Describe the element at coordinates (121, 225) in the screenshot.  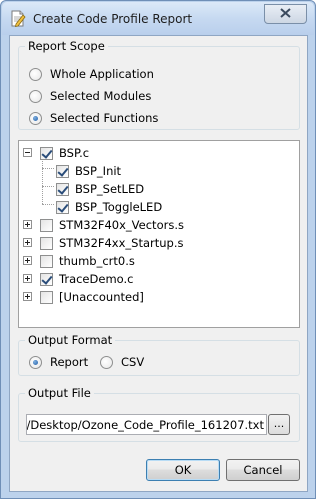
I see `tree-item-label: STM32F40x_Vectors.s` at that location.